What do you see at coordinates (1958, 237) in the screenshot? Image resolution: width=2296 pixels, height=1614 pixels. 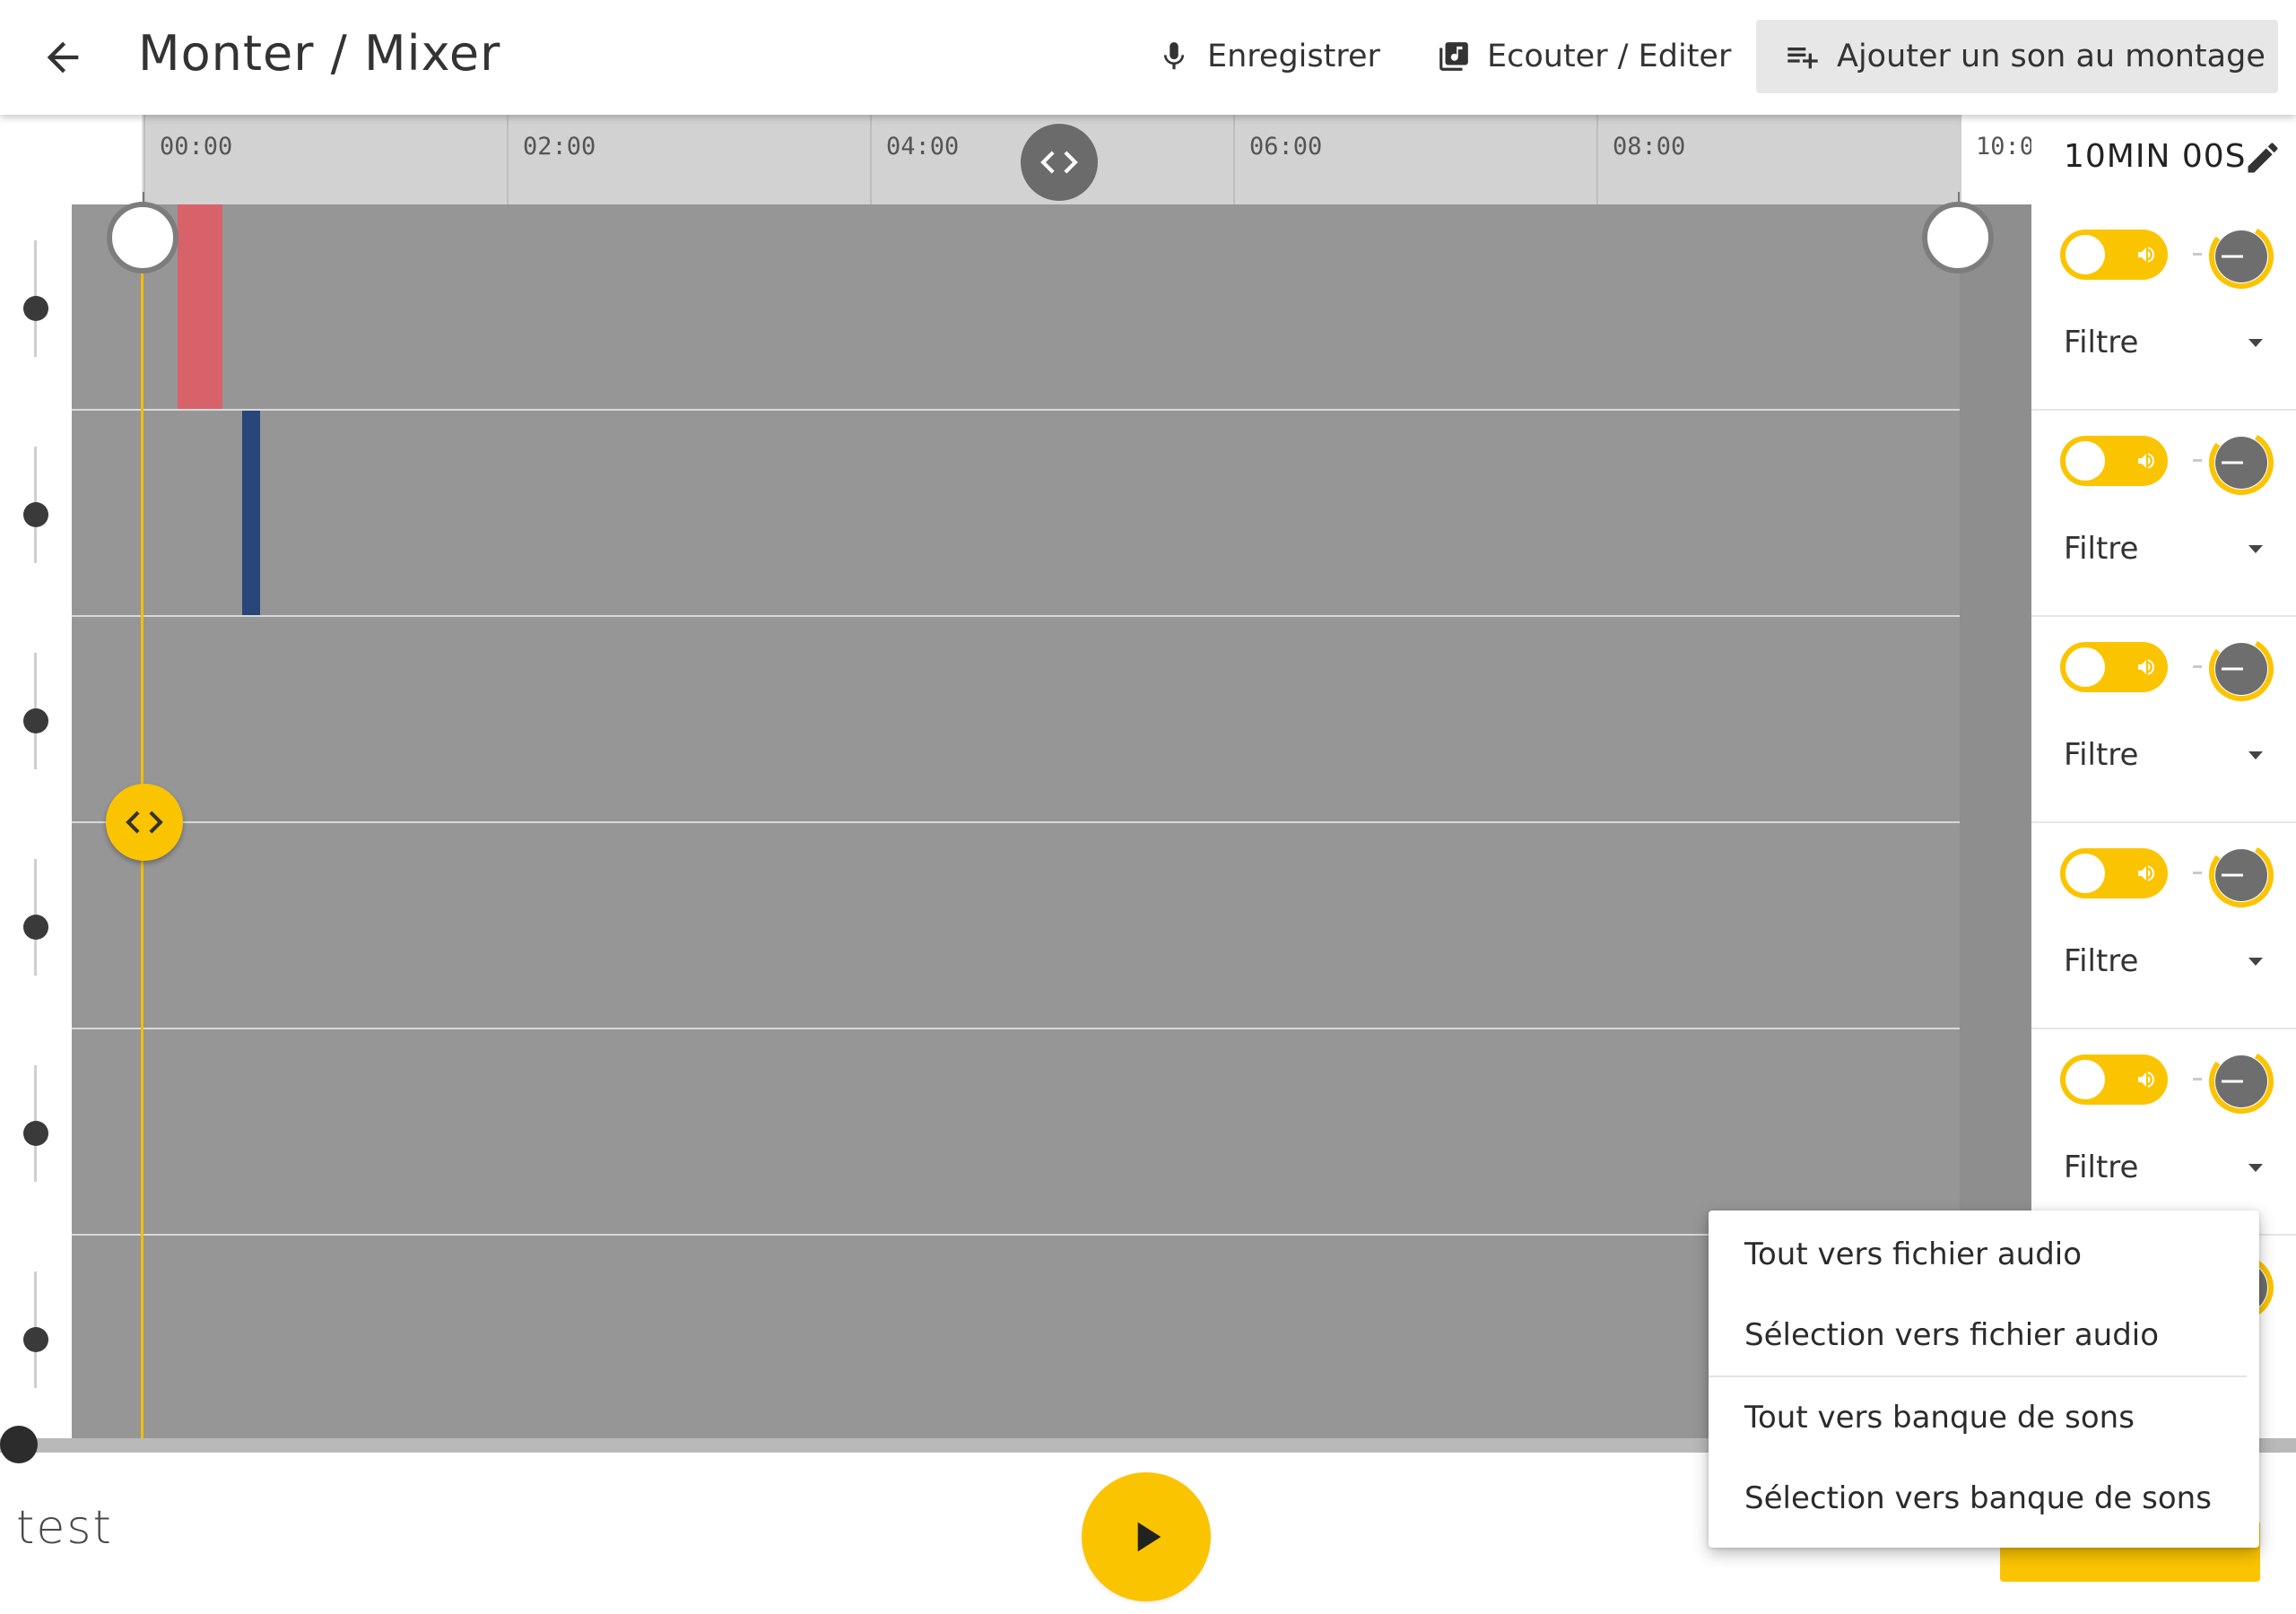 I see `range-end-handle` at bounding box center [1958, 237].